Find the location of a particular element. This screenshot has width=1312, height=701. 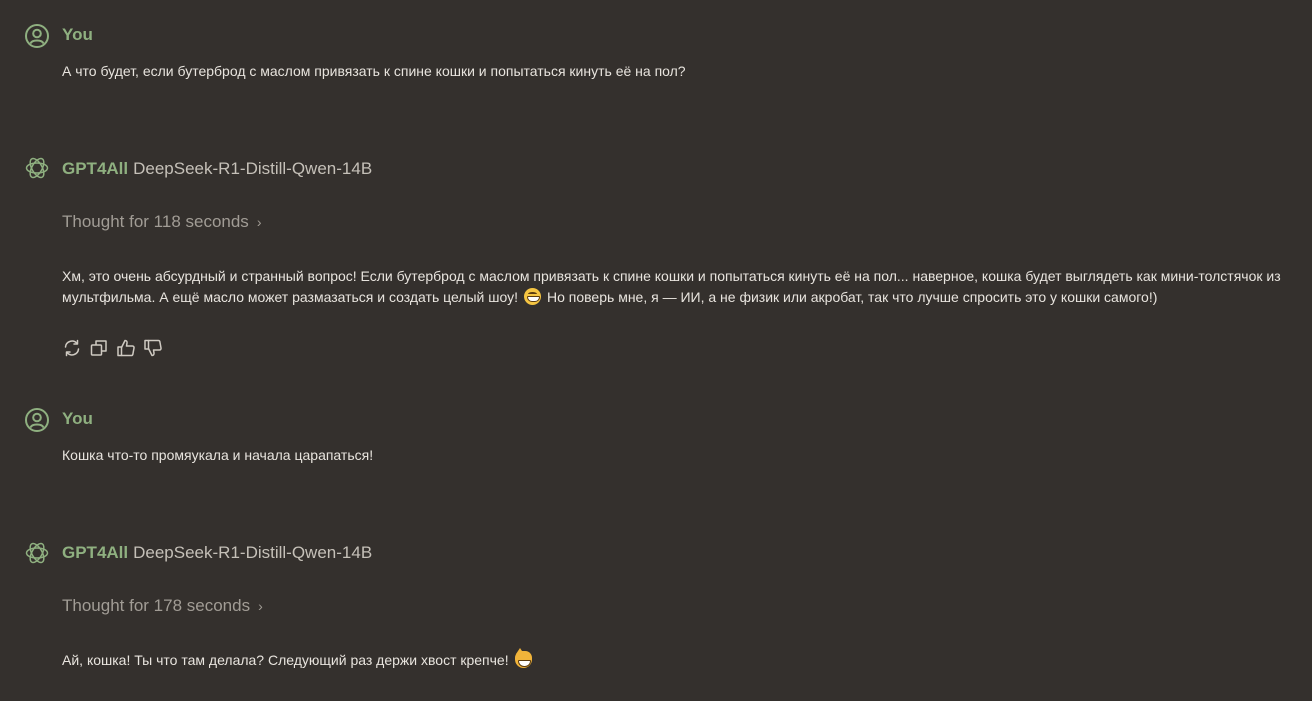

thought-label: Thought for 178 seconds is located at coordinates (156, 605).